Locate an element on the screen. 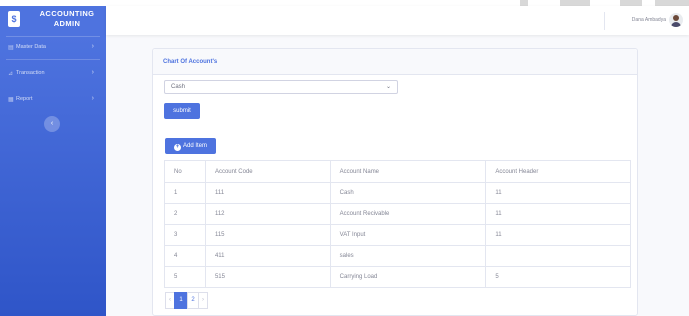 Image resolution: width=689 pixels, height=316 pixels. cell-account-name: Account Recivable is located at coordinates (408, 214).